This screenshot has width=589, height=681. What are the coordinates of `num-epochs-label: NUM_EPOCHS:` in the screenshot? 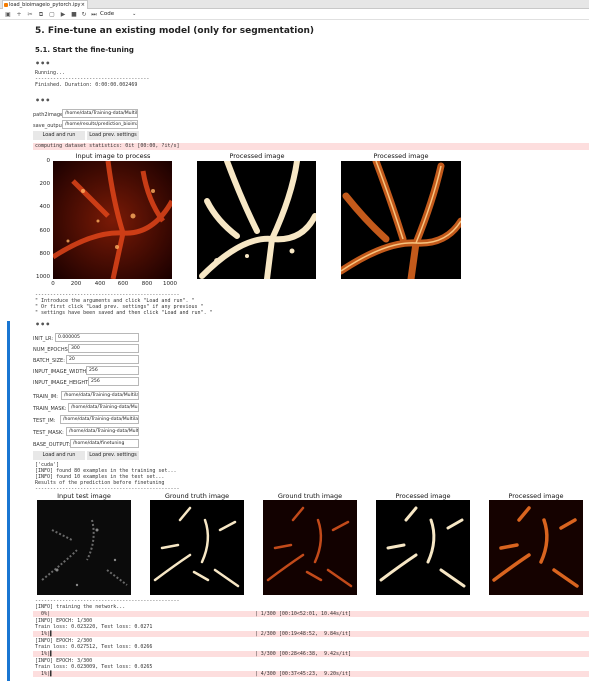 It's located at (51, 350).